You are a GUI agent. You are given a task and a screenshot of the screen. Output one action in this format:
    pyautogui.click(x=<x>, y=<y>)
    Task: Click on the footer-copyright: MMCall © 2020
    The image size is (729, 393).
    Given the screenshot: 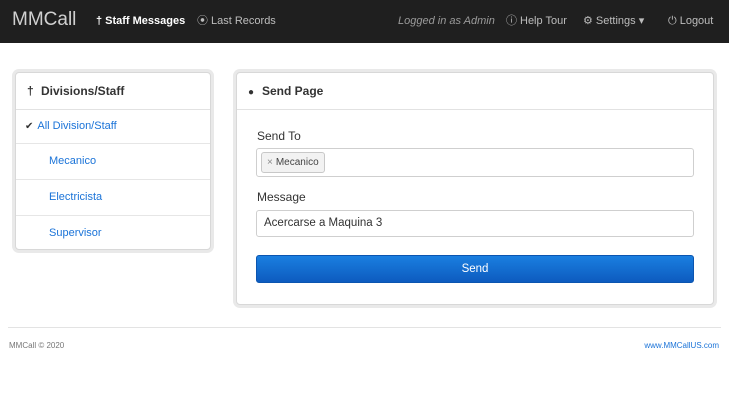 What is the action you would take?
    pyautogui.click(x=37, y=345)
    